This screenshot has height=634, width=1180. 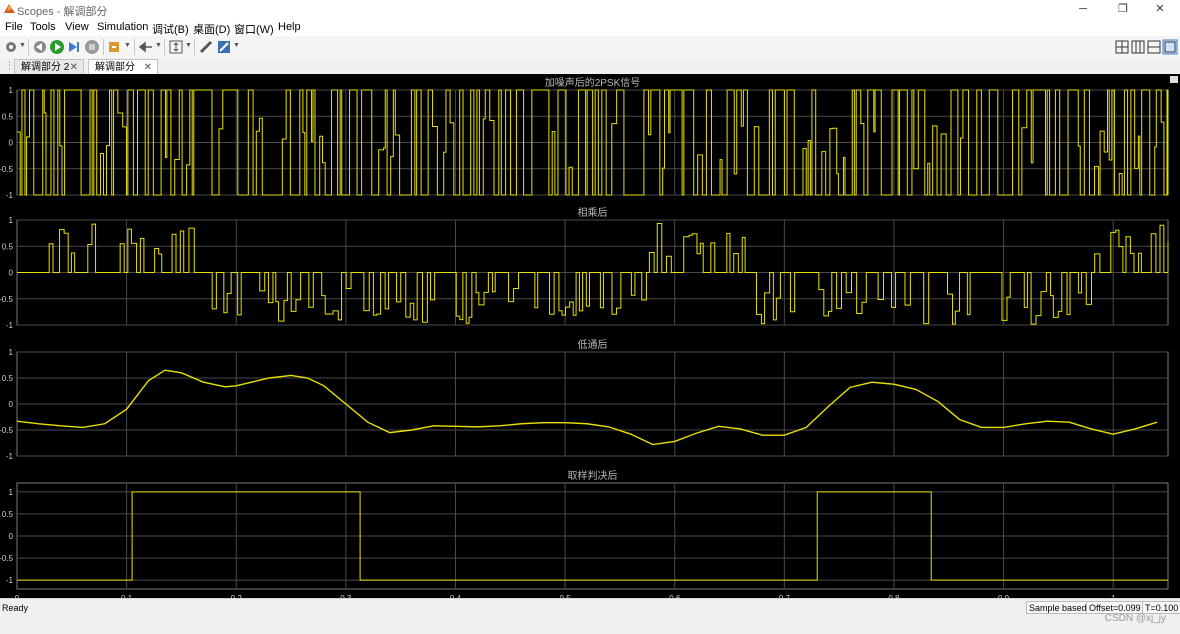 What do you see at coordinates (40, 47) in the screenshot?
I see `step-back-icon` at bounding box center [40, 47].